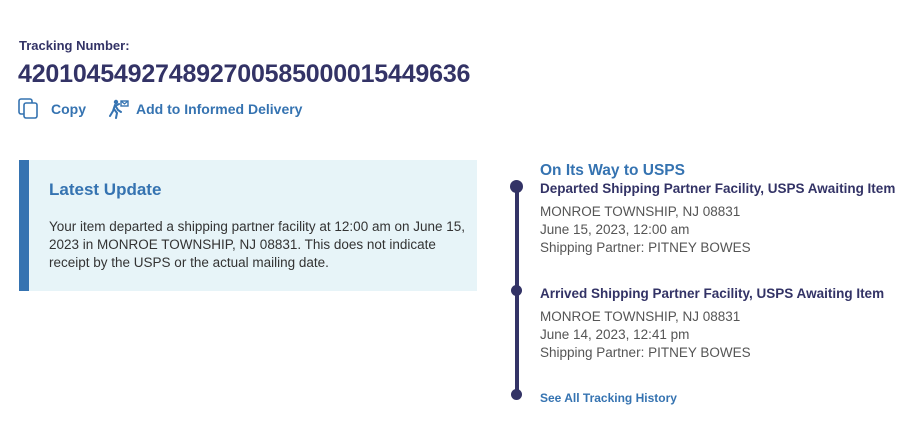 The width and height of the screenshot is (913, 435). Describe the element at coordinates (28, 108) in the screenshot. I see `copy-icon` at that location.